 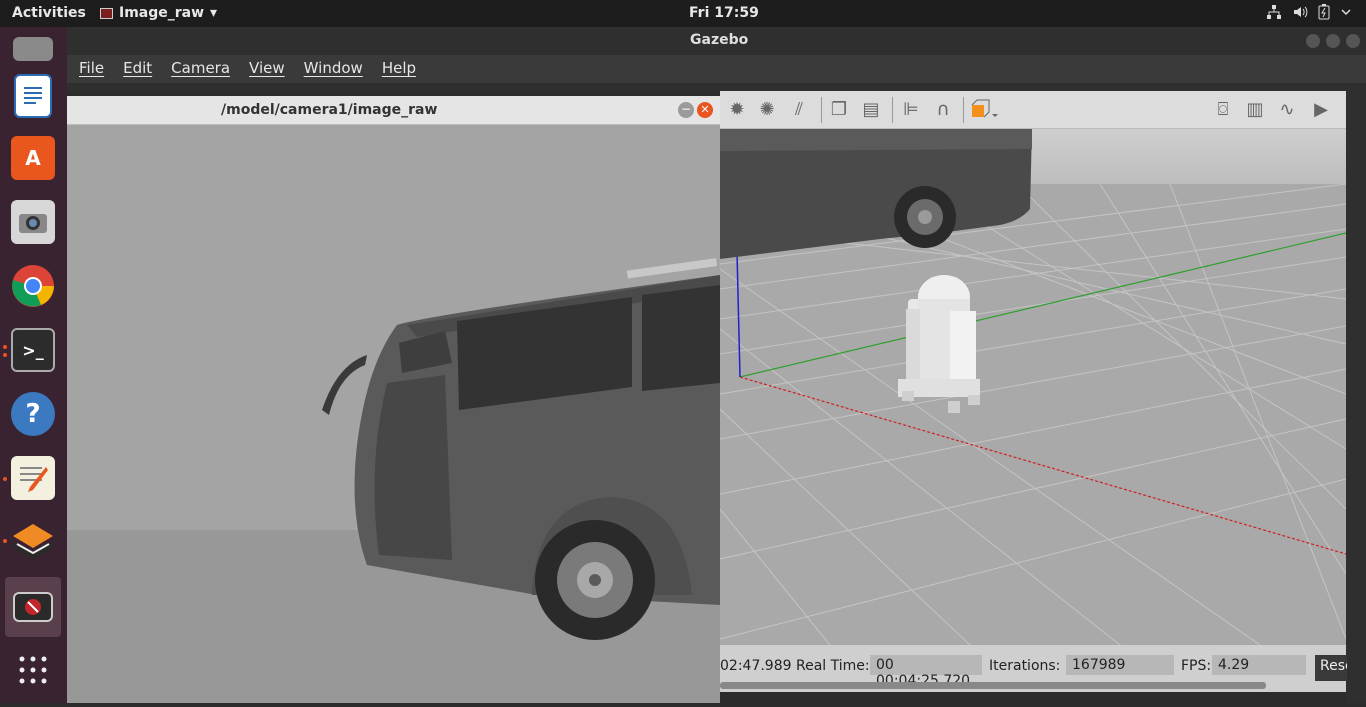 I want to click on iterations-value: 167989, so click(x=1120, y=665).